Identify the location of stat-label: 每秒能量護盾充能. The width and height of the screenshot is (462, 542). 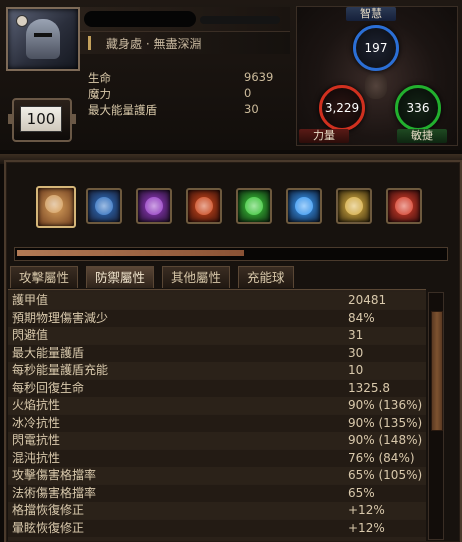
(60, 370).